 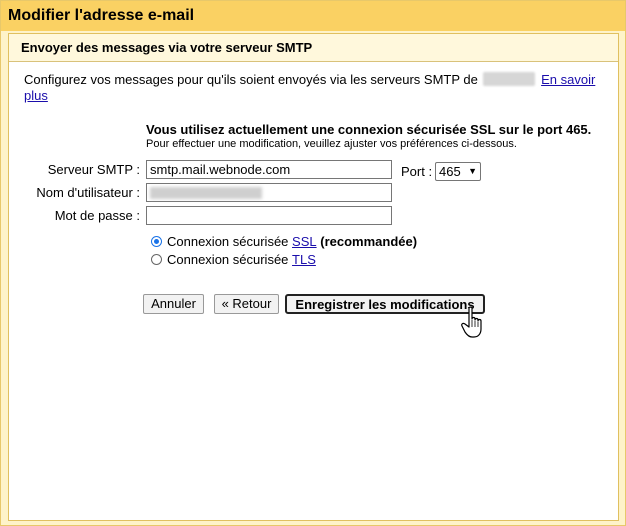 I want to click on ssl-link: SSL, so click(x=304, y=241).